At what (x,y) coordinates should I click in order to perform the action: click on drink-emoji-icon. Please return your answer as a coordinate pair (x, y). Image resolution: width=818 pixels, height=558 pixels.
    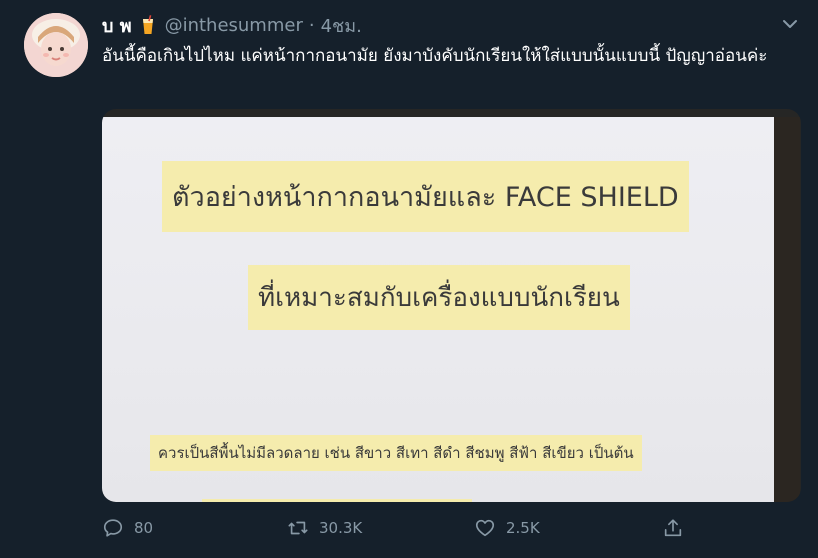
    Looking at the image, I should click on (148, 25).